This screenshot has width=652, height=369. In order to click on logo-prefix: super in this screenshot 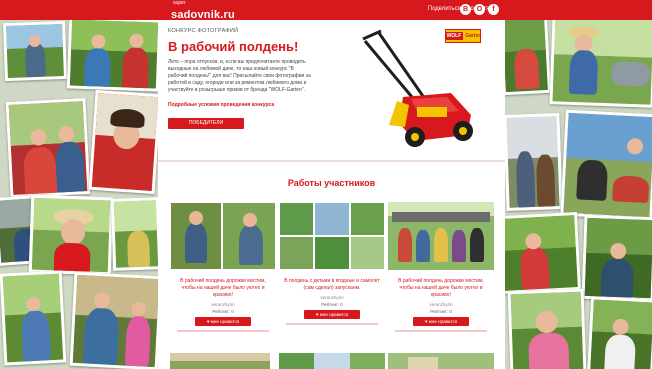, I will do `click(179, 3)`.